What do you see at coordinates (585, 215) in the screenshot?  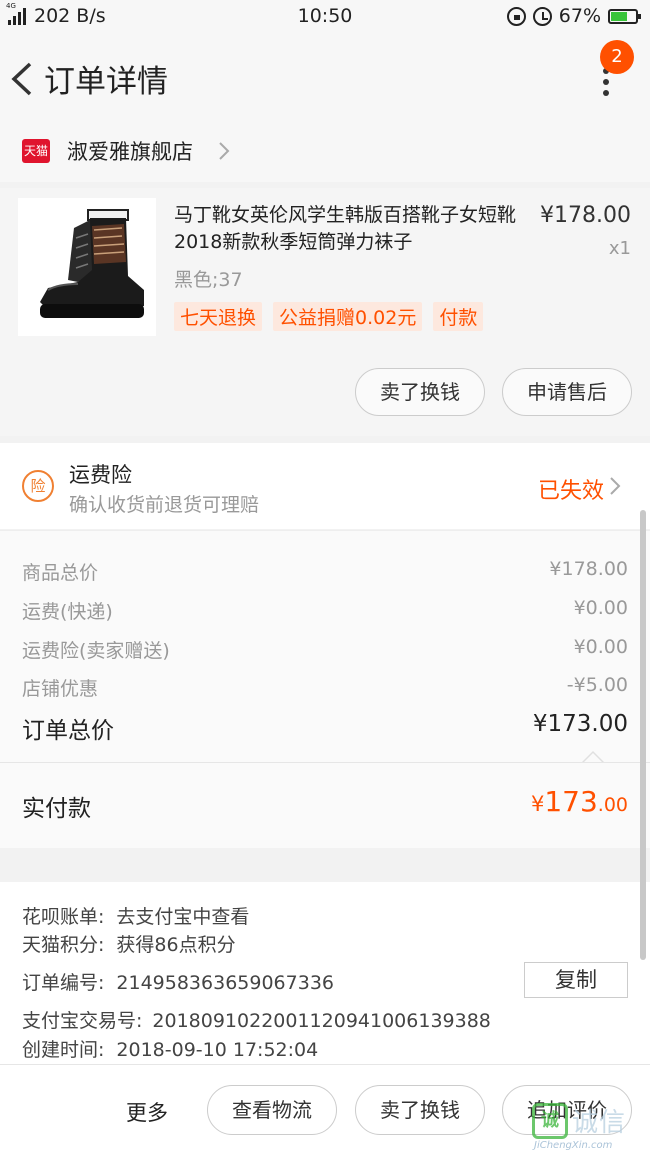 I see `product-price: ¥178.00` at bounding box center [585, 215].